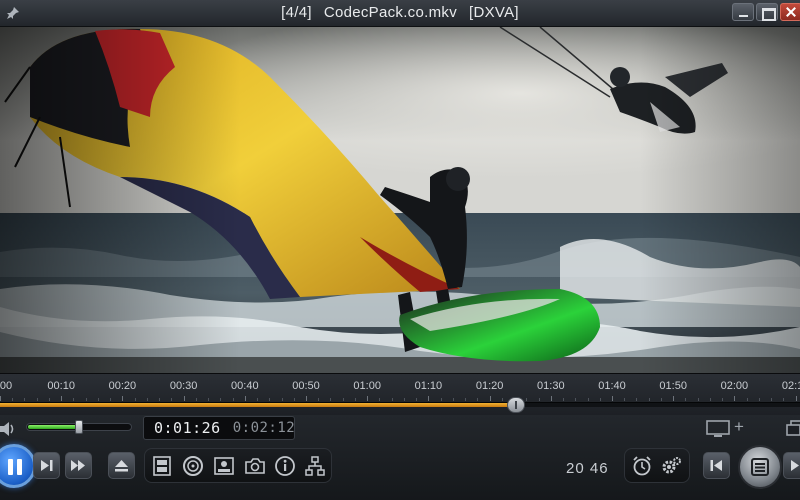  I want to click on previous-button, so click(716, 465).